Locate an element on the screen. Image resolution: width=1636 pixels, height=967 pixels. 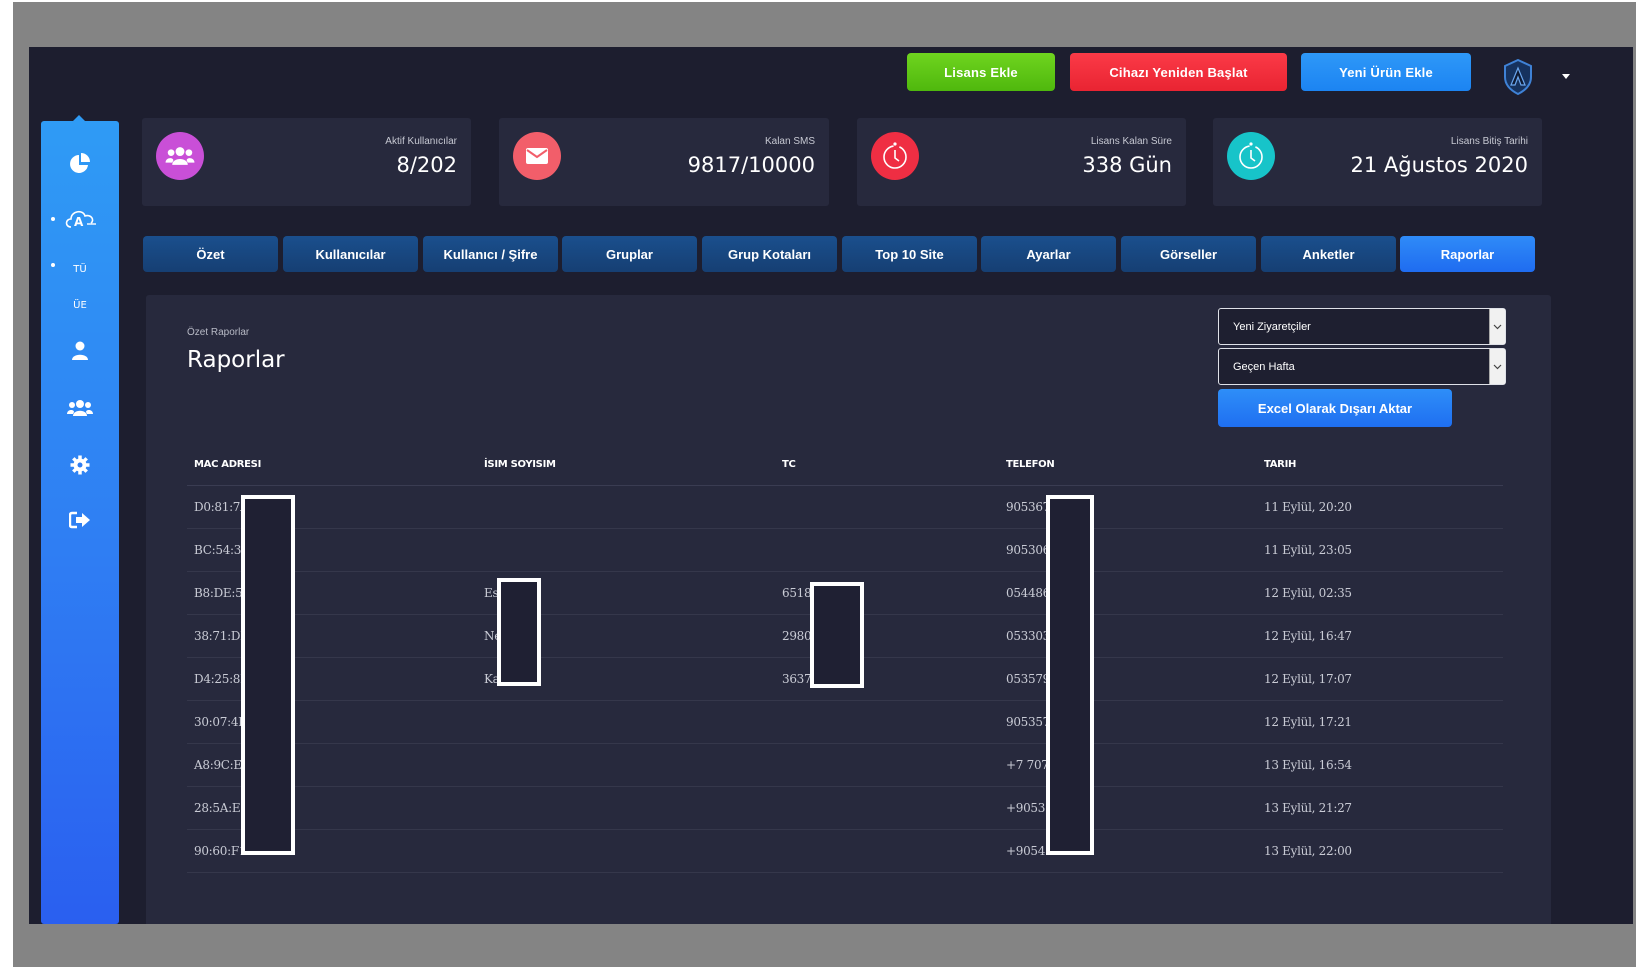
sidebar-item-label: TÜ is located at coordinates (80, 269).